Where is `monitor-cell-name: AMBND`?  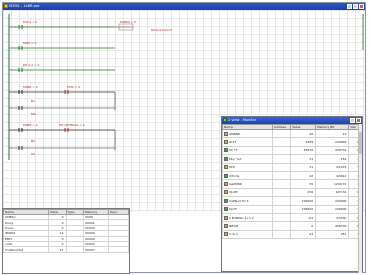 monitor-cell-name: AMBND is located at coordinates (247, 133).